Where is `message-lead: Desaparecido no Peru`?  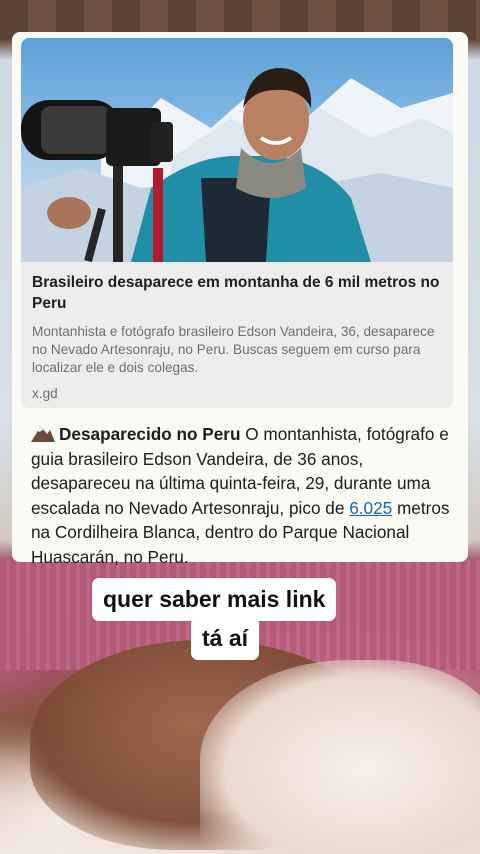 message-lead: Desaparecido no Peru is located at coordinates (150, 434).